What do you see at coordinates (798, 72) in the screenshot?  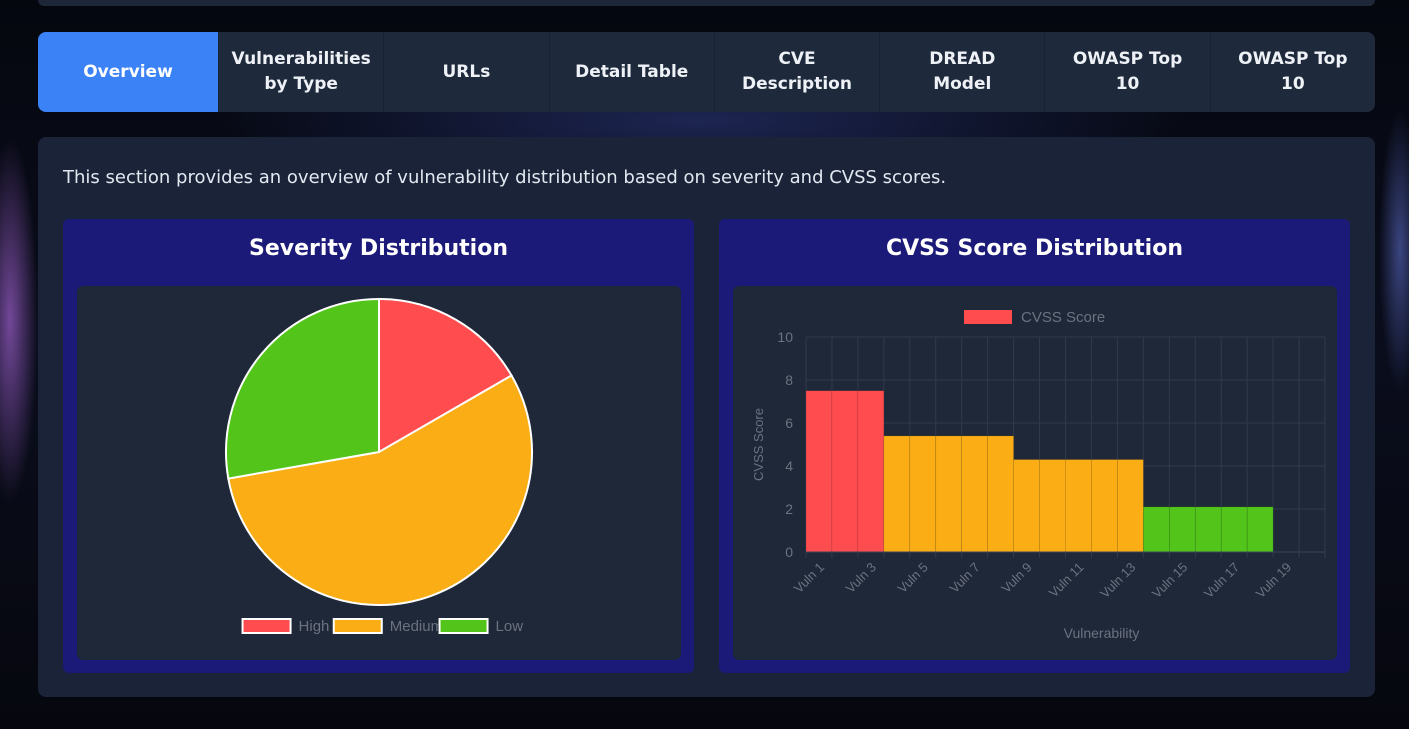 I see `tab-cve-description: CVE Description` at bounding box center [798, 72].